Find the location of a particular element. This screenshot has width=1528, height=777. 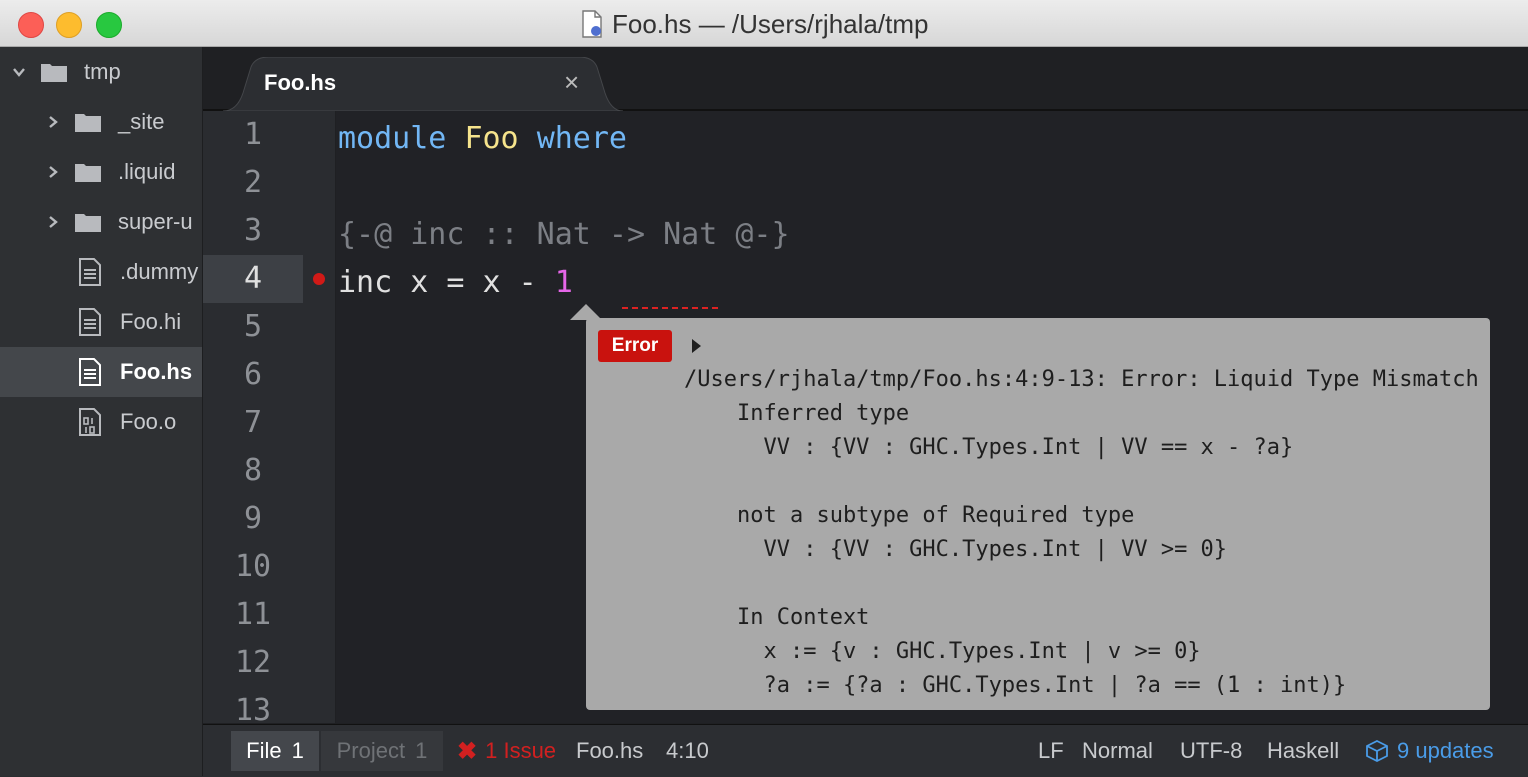

line-number: 1 is located at coordinates (253, 134).